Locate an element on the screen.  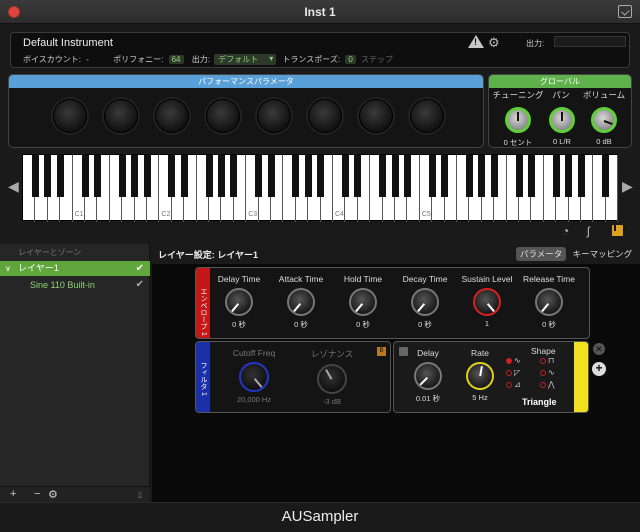
radio-icon is located at coordinates (543, 384).